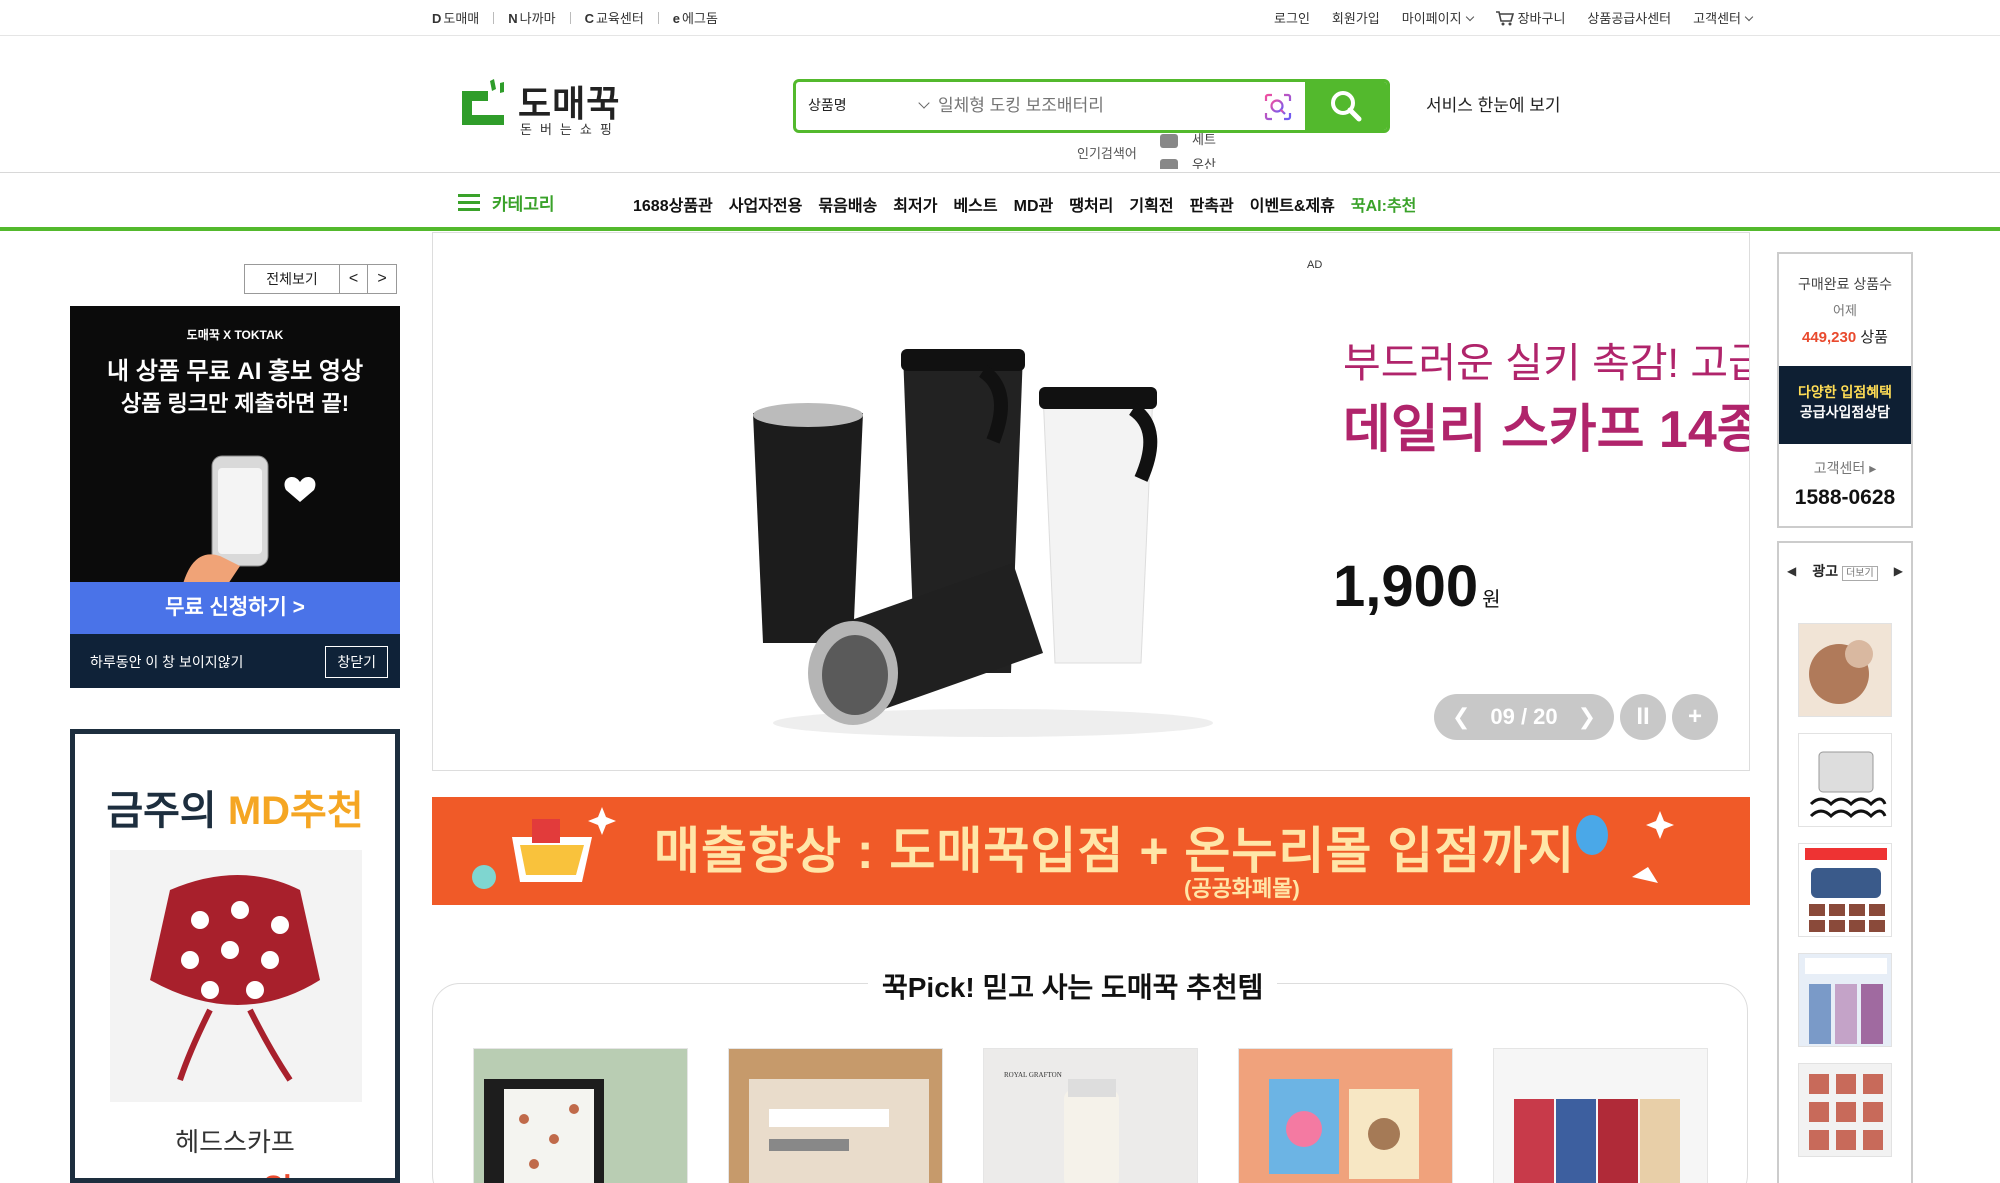 This screenshot has width=2000, height=1183. What do you see at coordinates (766, 204) in the screenshot?
I see `nav-item-business: 사업자전용` at bounding box center [766, 204].